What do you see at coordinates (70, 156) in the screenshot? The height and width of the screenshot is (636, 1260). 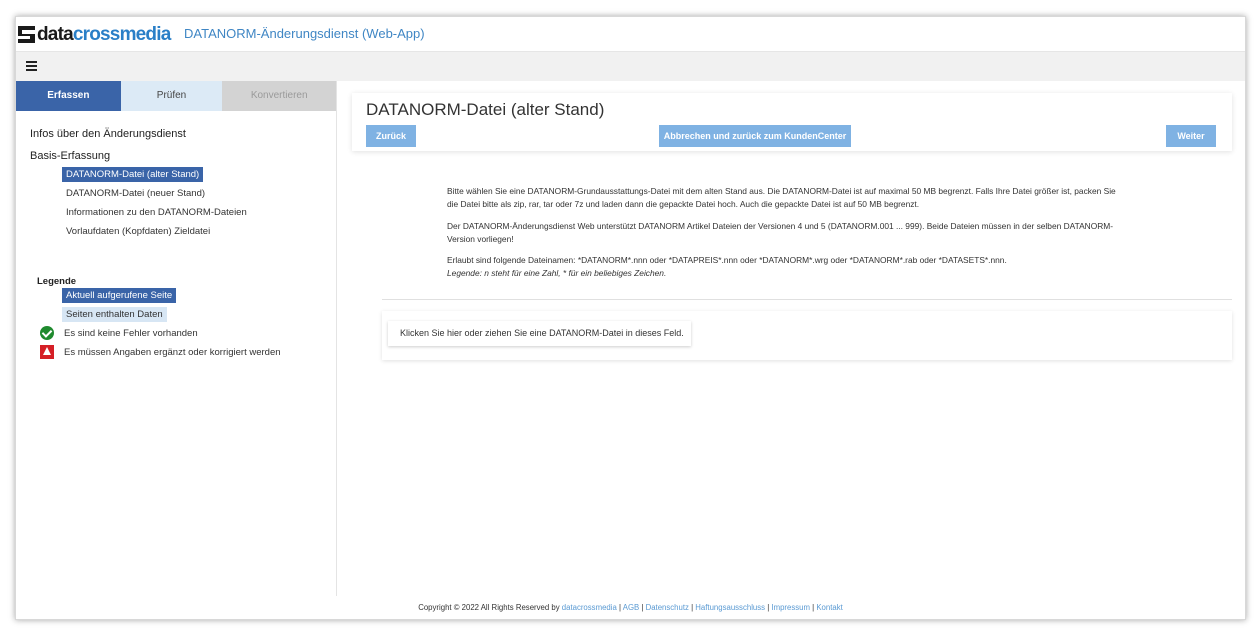 I see `sidebar-section-basis: Basis-Erfassung` at bounding box center [70, 156].